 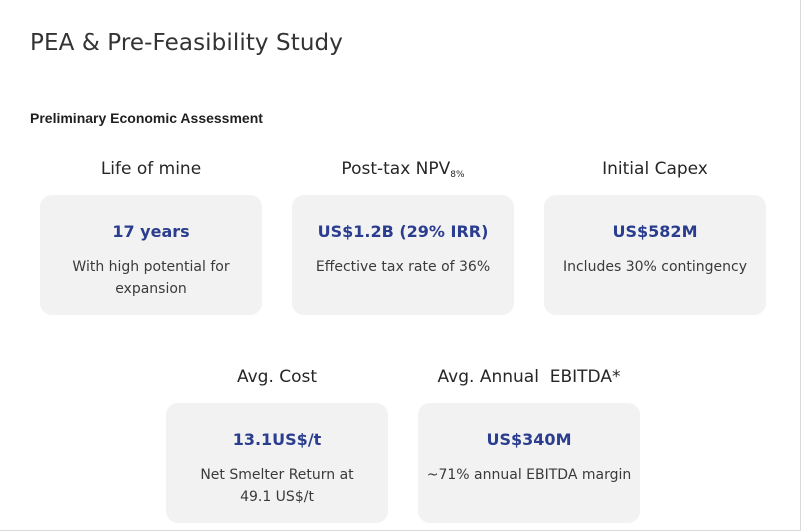 What do you see at coordinates (403, 267) in the screenshot?
I see `metric-description: Effective tax rate of 36%` at bounding box center [403, 267].